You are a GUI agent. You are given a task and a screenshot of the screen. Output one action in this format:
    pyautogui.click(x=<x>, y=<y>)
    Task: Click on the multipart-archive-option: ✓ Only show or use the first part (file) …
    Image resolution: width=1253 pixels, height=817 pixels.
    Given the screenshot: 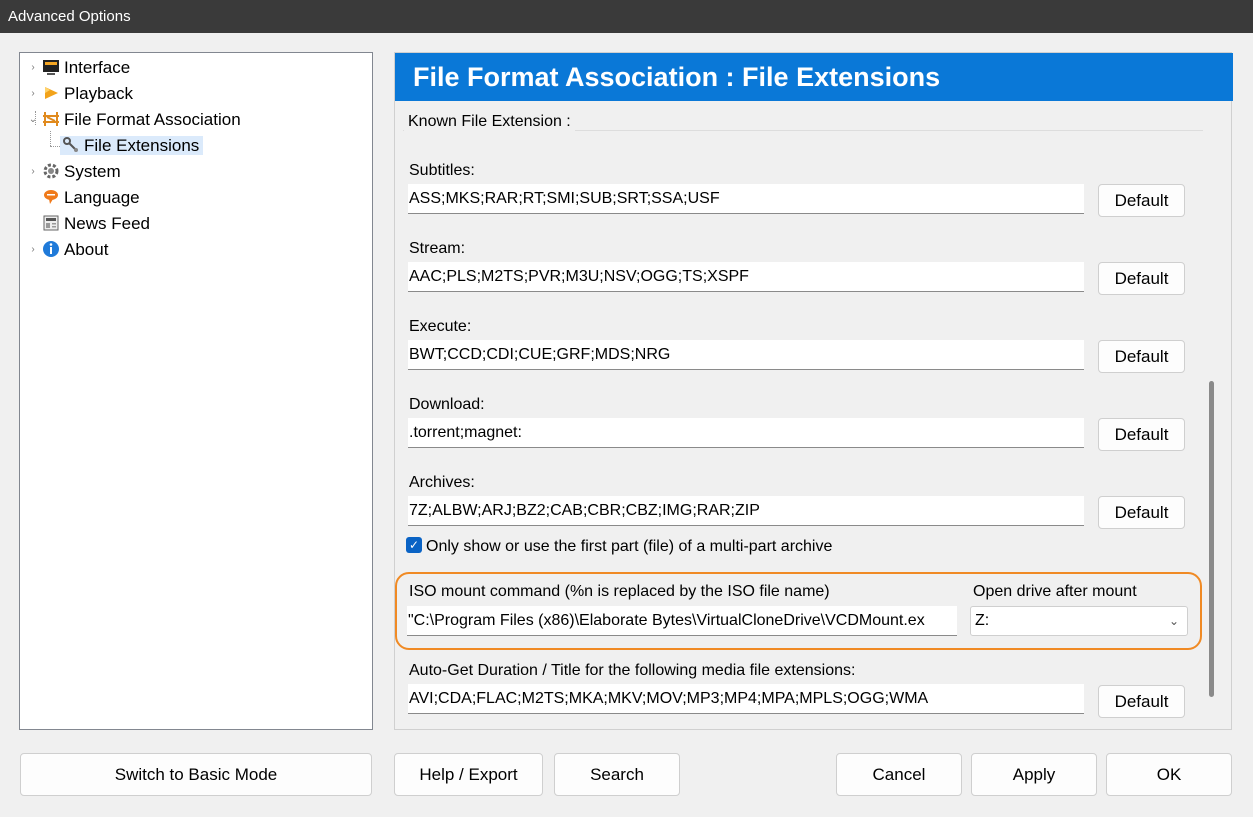 What is the action you would take?
    pyautogui.click(x=619, y=546)
    